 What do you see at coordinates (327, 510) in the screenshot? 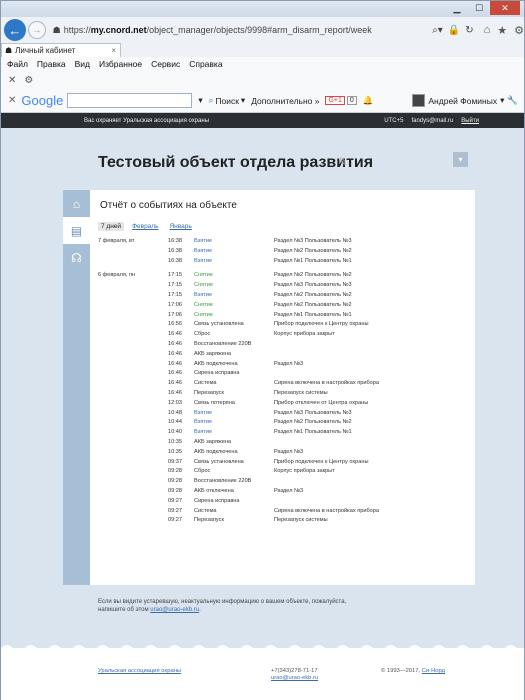
I see `event-description: Сирена включена в настройках прибора` at bounding box center [327, 510].